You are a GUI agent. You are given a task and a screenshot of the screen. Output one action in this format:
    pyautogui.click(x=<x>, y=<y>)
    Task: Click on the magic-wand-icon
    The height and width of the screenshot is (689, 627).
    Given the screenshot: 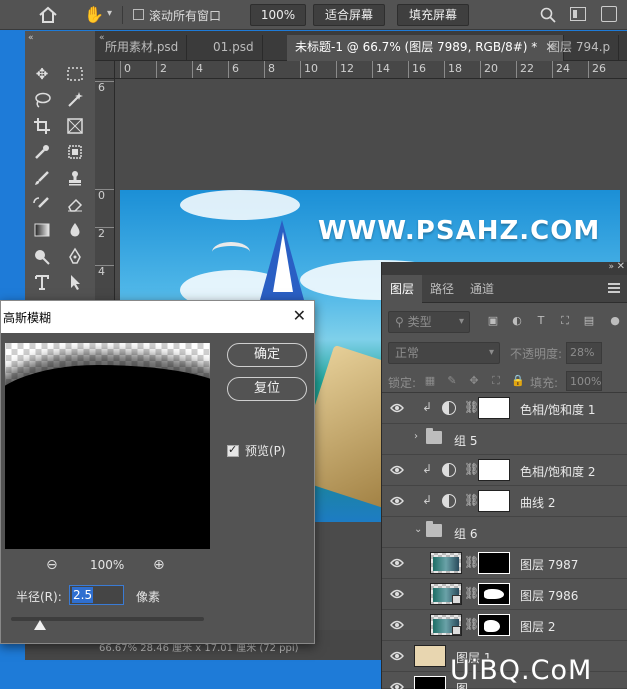 What is the action you would take?
    pyautogui.click(x=75, y=100)
    